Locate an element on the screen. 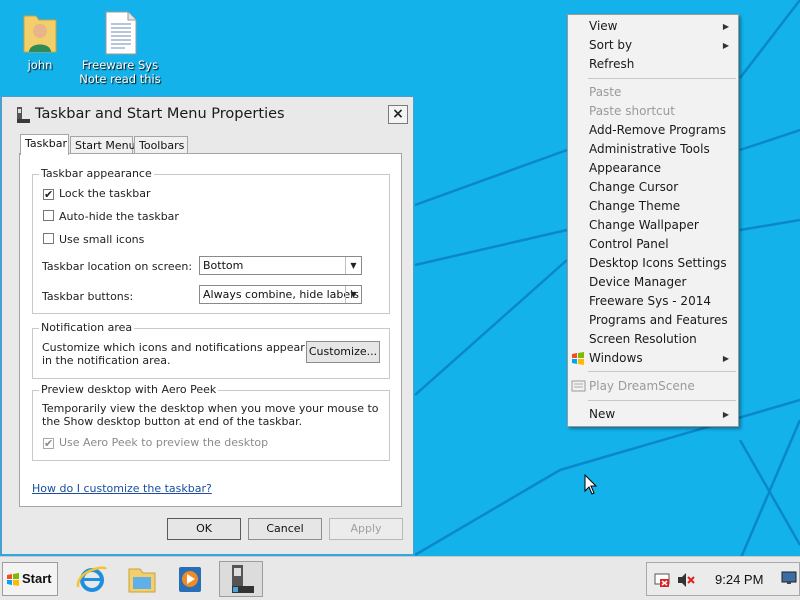 The image size is (800, 600). action-center-icon is located at coordinates (662, 580).